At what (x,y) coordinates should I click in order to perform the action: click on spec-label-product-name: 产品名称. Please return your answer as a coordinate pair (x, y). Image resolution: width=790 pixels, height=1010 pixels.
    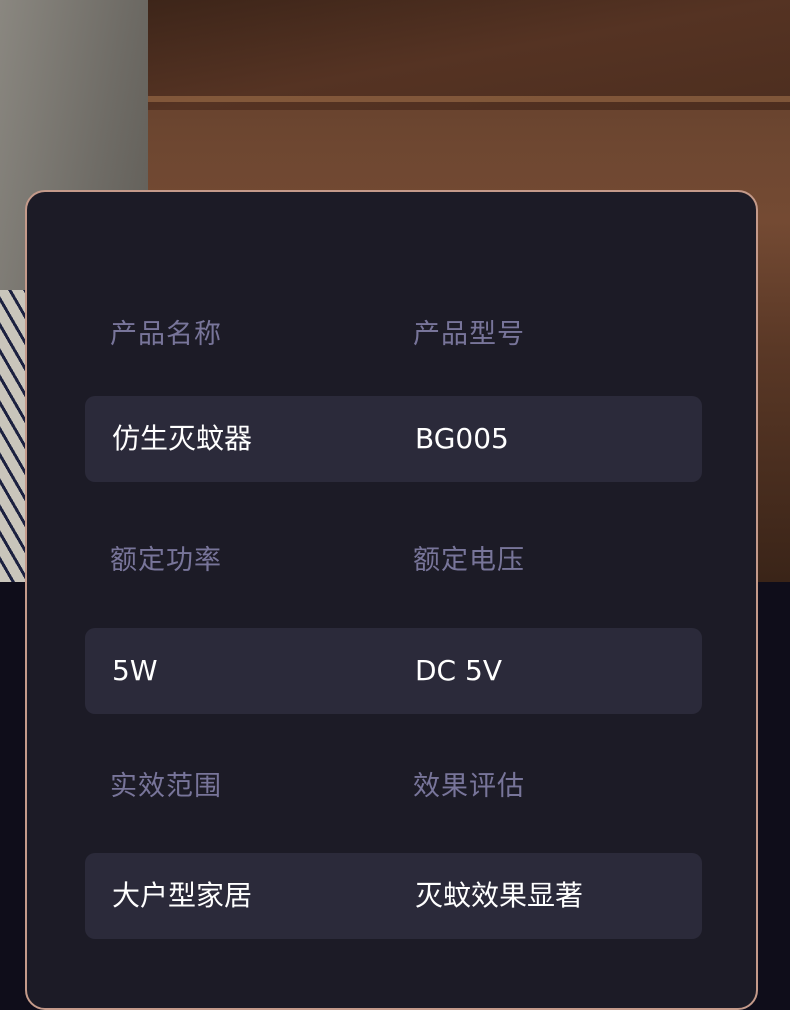
    Looking at the image, I should click on (166, 334).